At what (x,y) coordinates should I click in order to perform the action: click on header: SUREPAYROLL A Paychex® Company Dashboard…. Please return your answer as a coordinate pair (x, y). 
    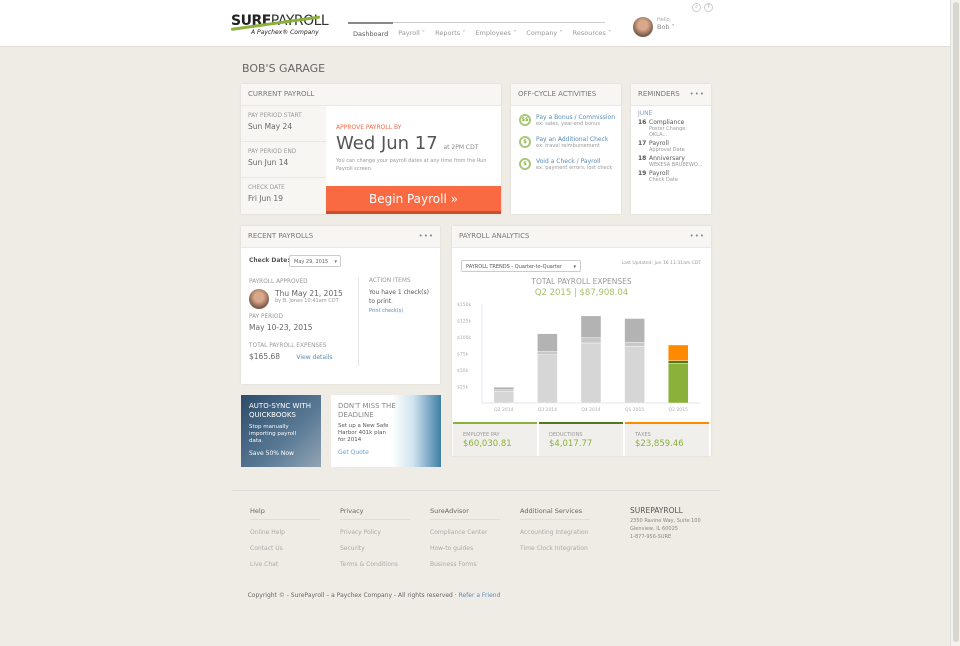
    Looking at the image, I should click on (475, 23).